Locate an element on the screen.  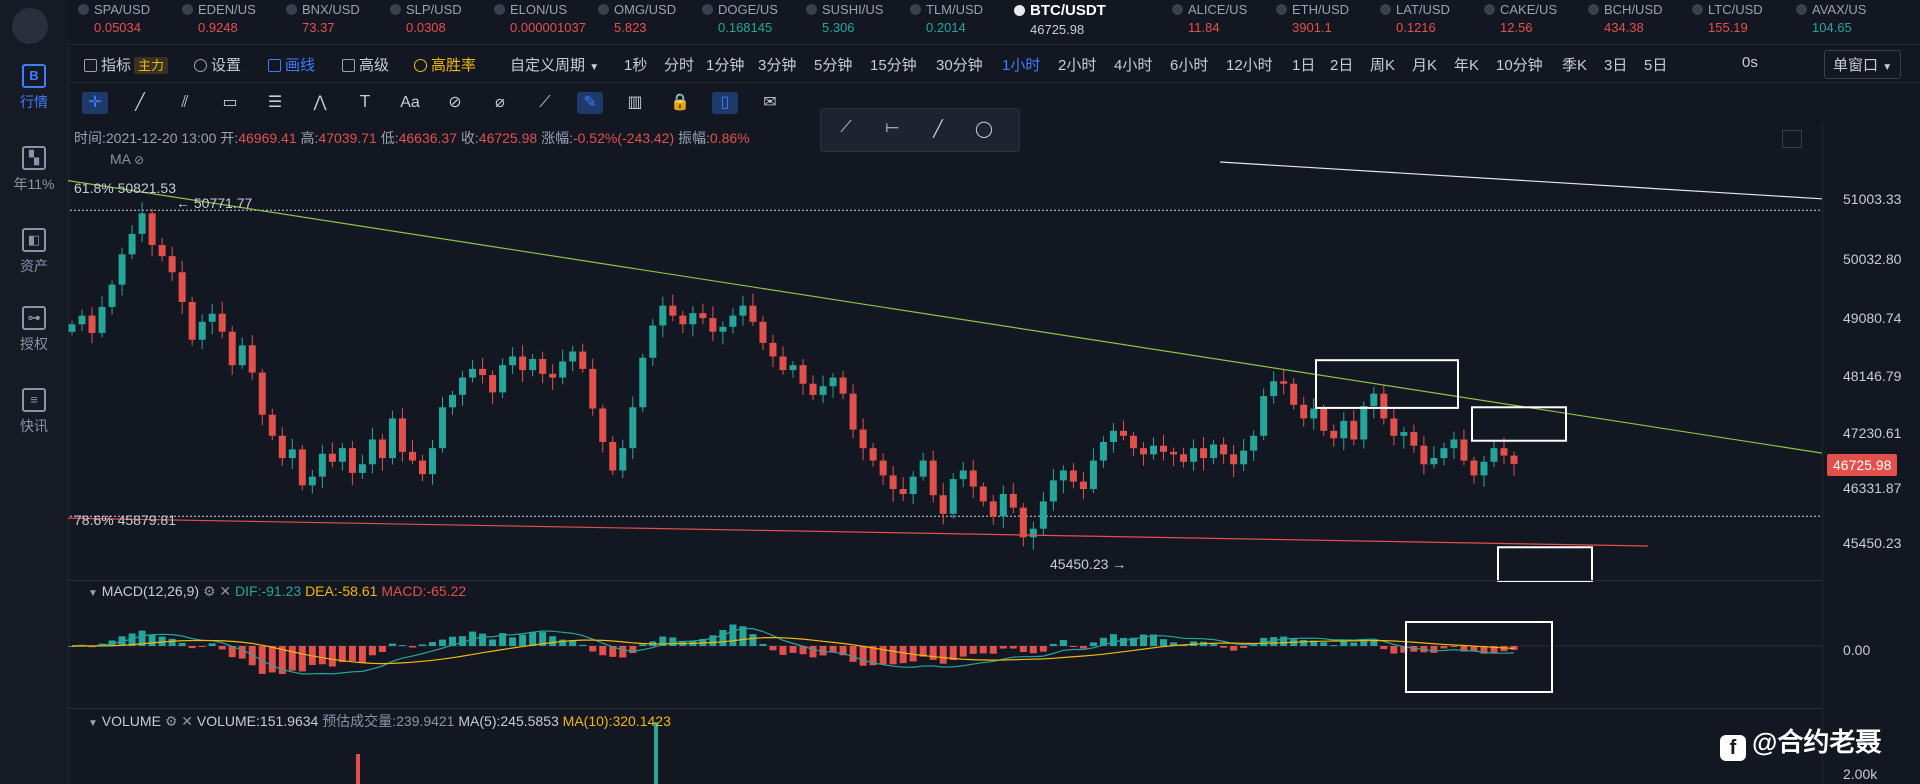
rect-icon: ▭ is located at coordinates (230, 103).